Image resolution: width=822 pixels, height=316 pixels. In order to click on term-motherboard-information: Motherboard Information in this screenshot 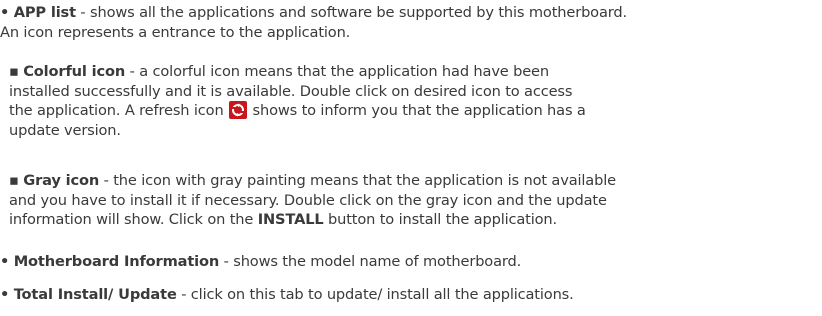, I will do `click(116, 261)`.